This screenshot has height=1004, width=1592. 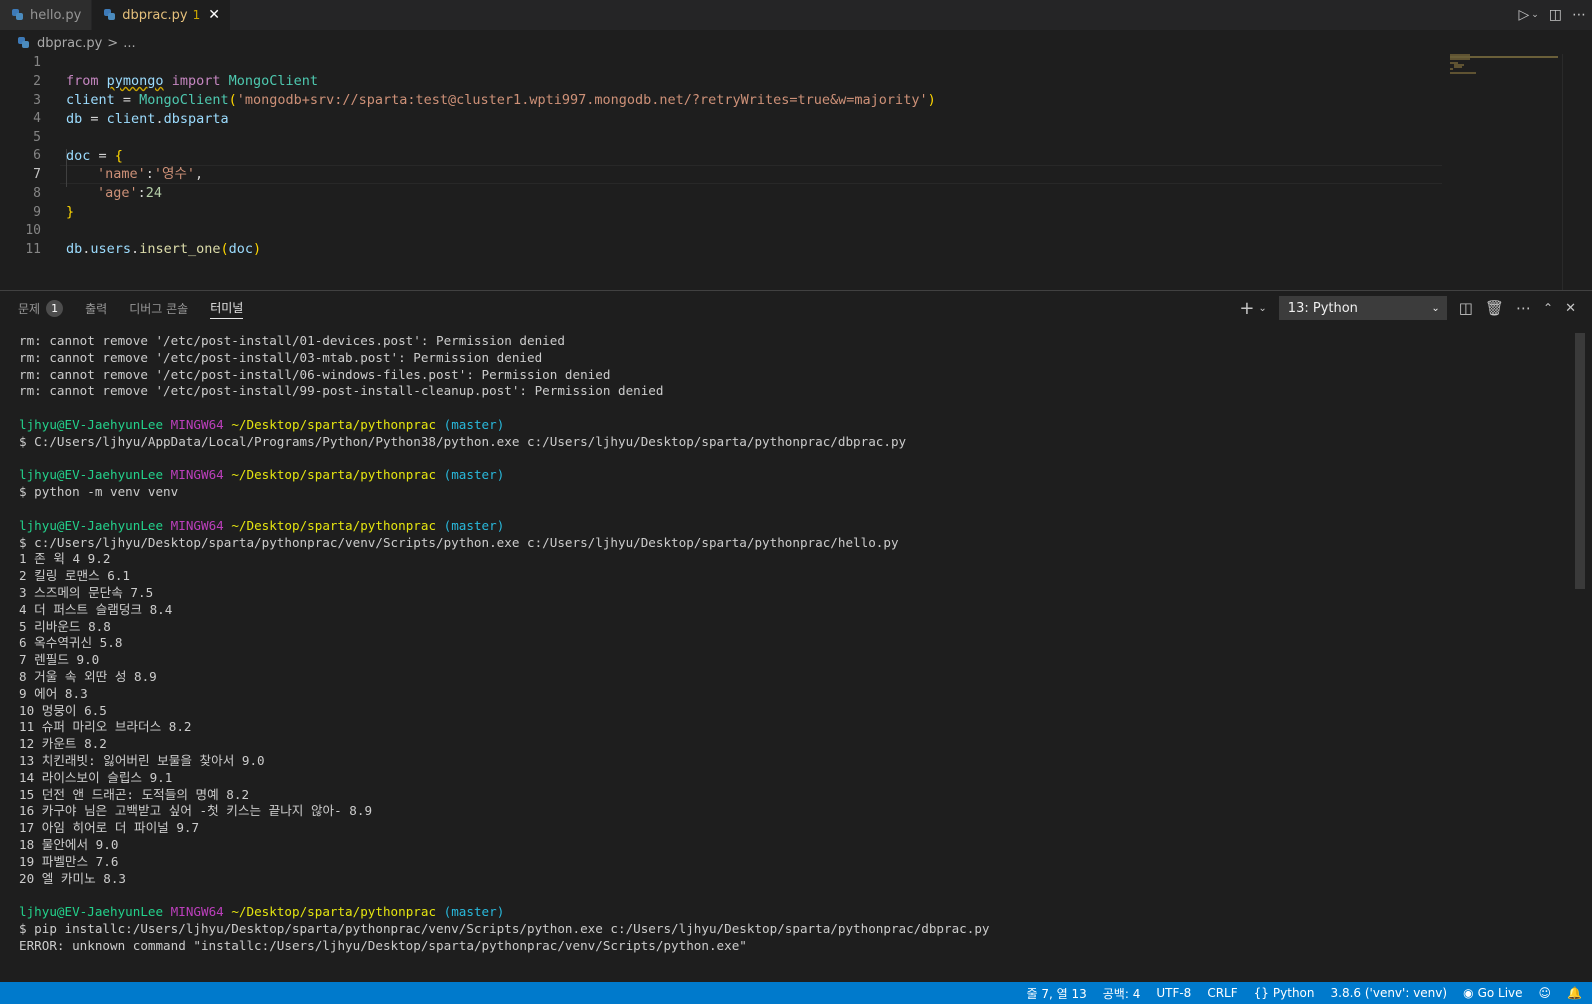 I want to click on line-number: 6, so click(x=37, y=155).